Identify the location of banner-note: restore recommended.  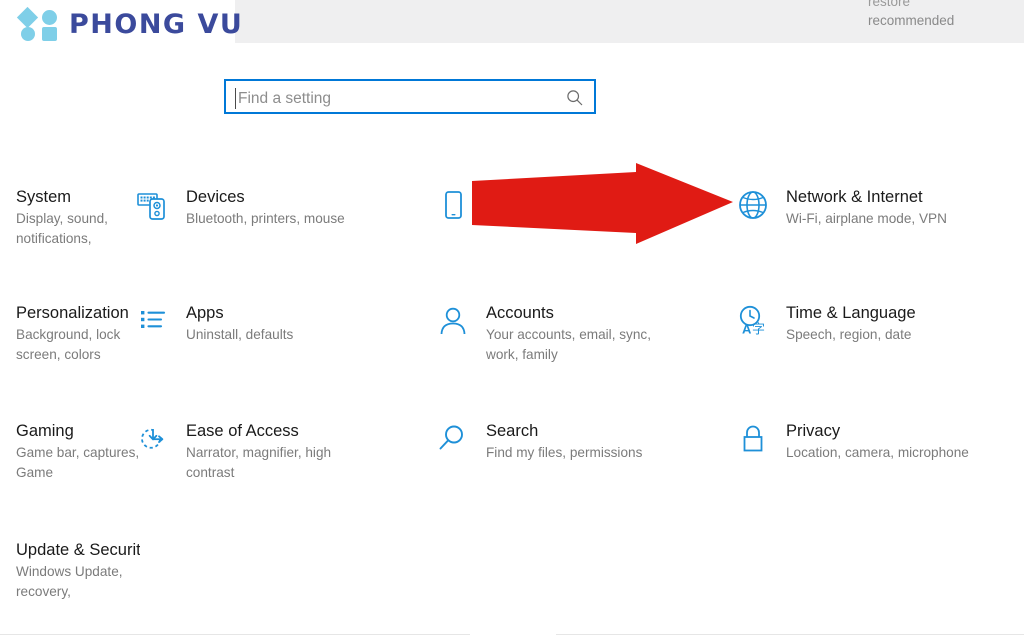
(943, 17).